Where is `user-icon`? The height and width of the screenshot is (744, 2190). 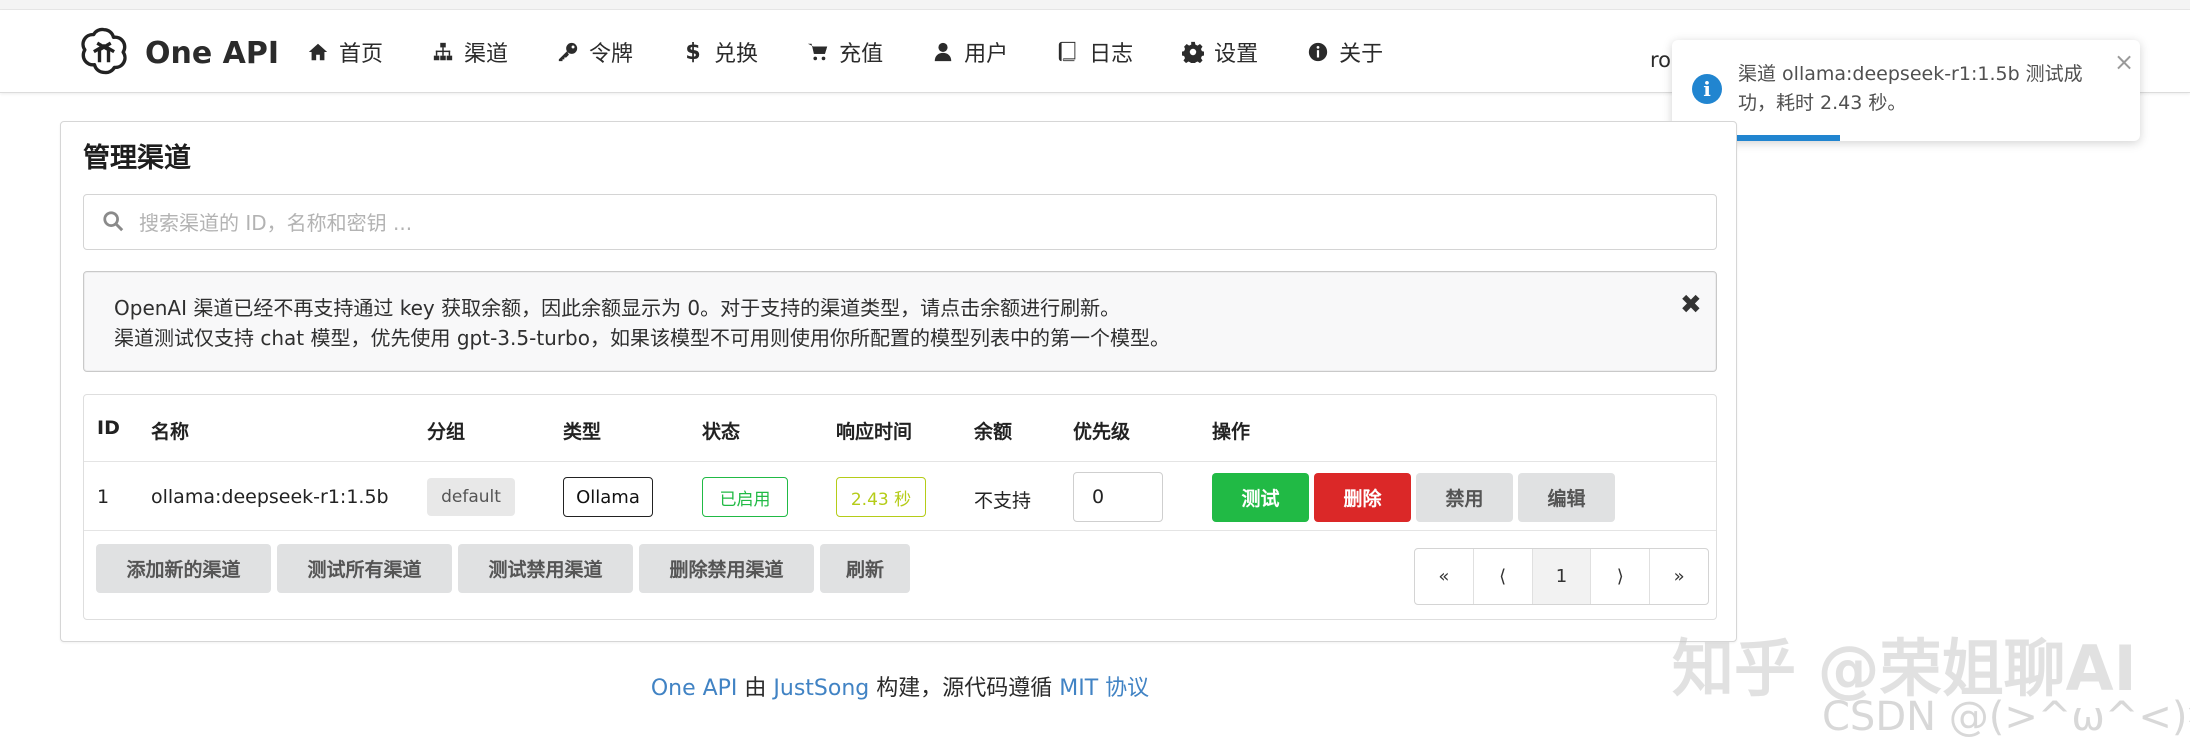
user-icon is located at coordinates (943, 52).